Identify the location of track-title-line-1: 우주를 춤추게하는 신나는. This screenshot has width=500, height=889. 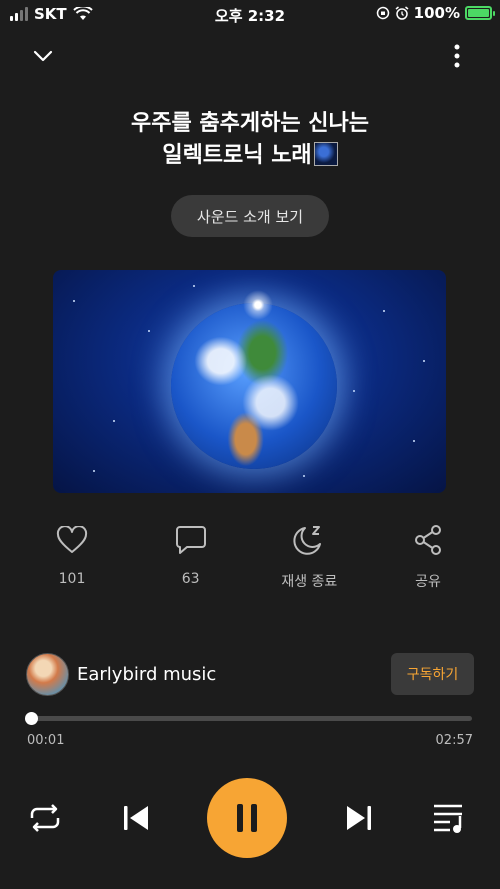
(250, 123).